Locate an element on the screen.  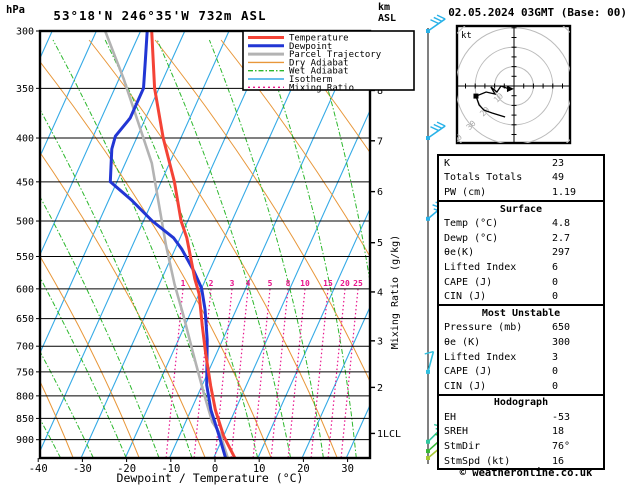
stat-label: Temp (°C) is located at coordinates (471, 224).